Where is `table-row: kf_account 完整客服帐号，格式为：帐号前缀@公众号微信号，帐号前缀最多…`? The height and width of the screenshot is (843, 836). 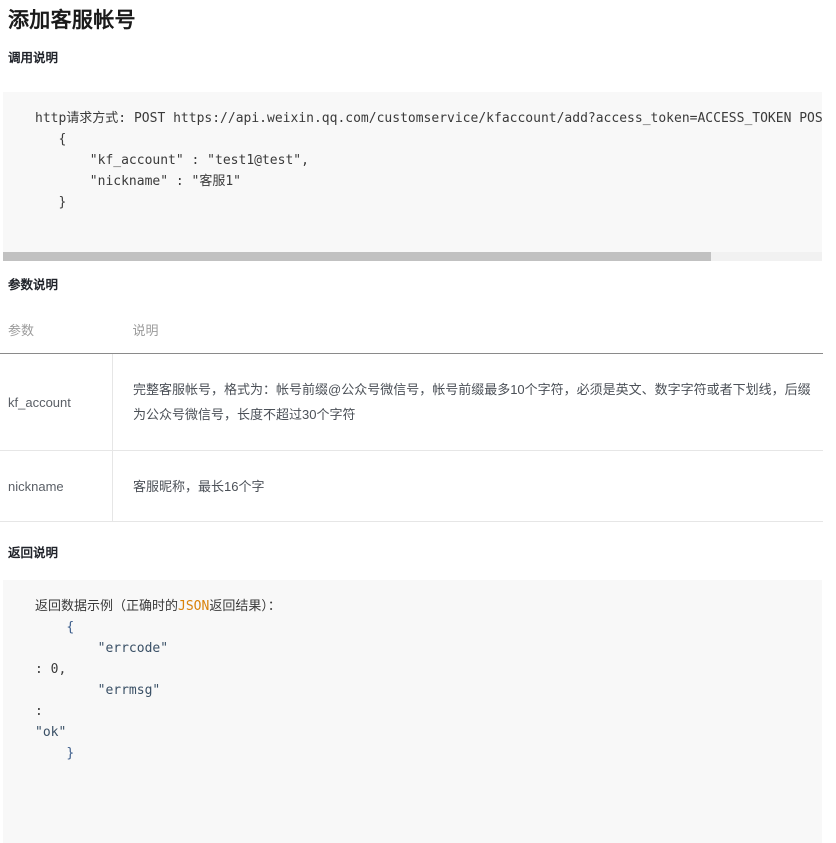 table-row: kf_account 完整客服帐号，格式为：帐号前缀@公众号微信号，帐号前缀最多… is located at coordinates (411, 402).